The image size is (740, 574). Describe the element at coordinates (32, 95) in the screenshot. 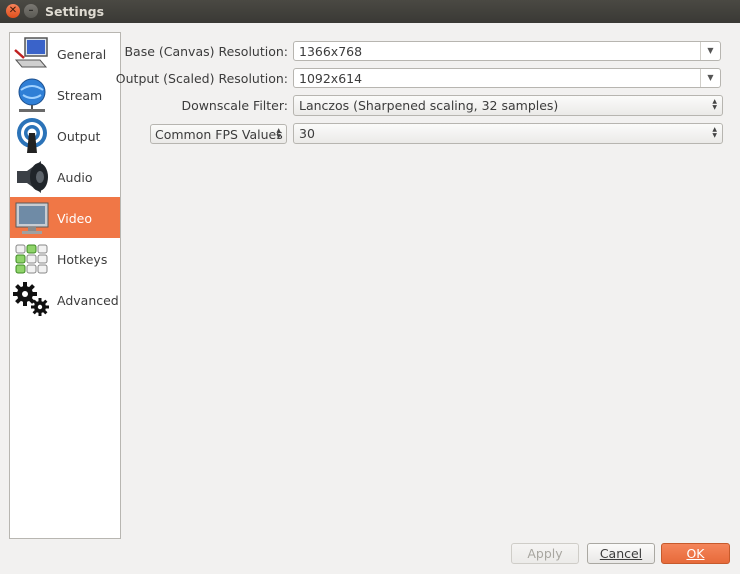

I see `globe-network-icon` at that location.